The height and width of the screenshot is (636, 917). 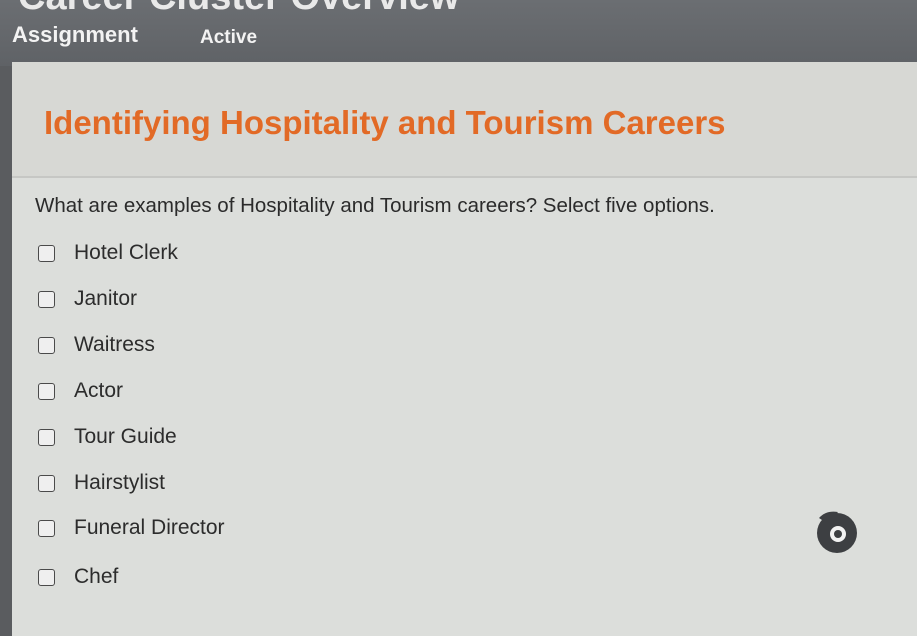 What do you see at coordinates (106, 298) in the screenshot?
I see `option-label: Janitor` at bounding box center [106, 298].